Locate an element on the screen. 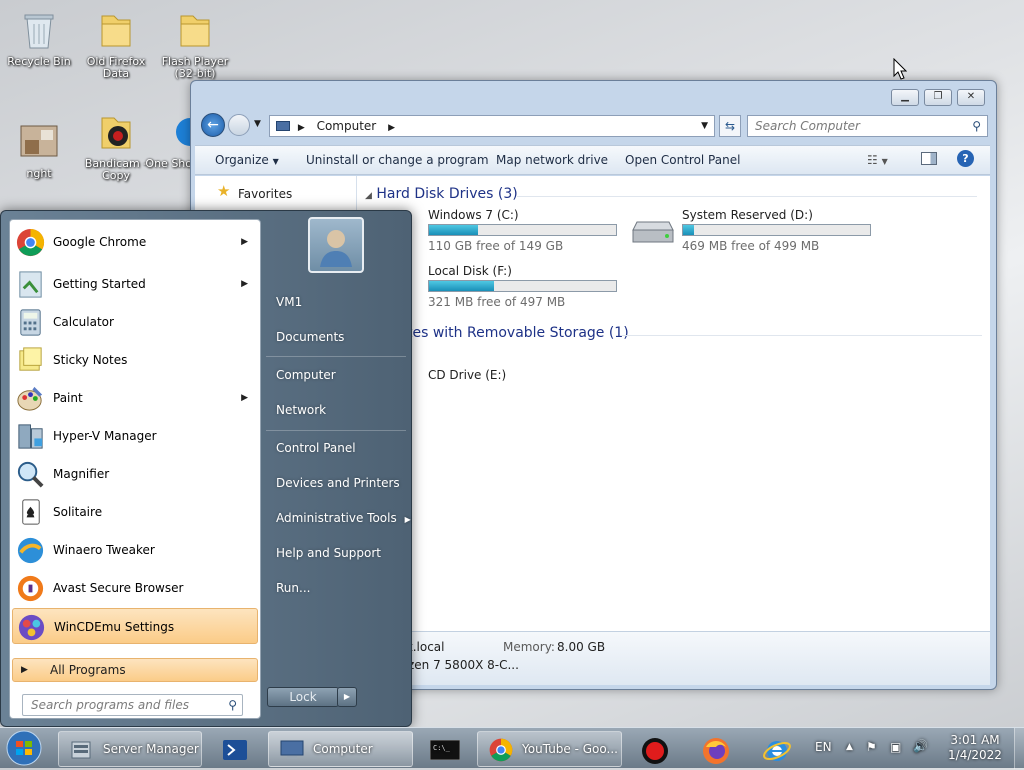 Image resolution: width=1024 pixels, height=770 pixels. wincdemu-icon is located at coordinates (31, 627).